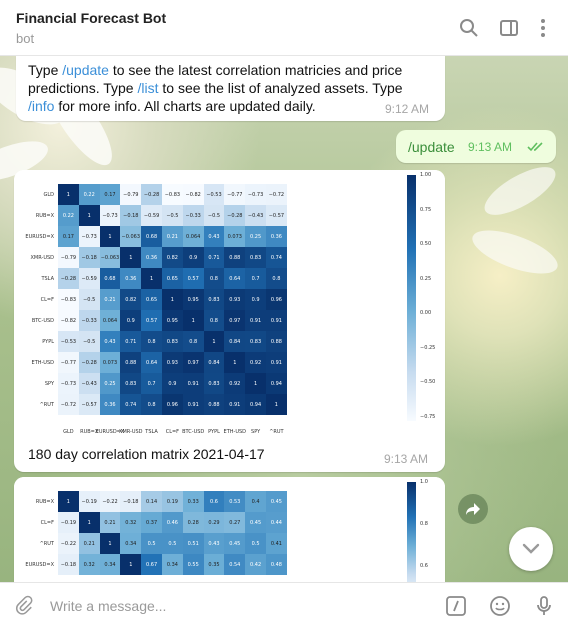 The width and height of the screenshot is (568, 628). What do you see at coordinates (520, 191) in the screenshot?
I see `background-decoration` at bounding box center [520, 191].